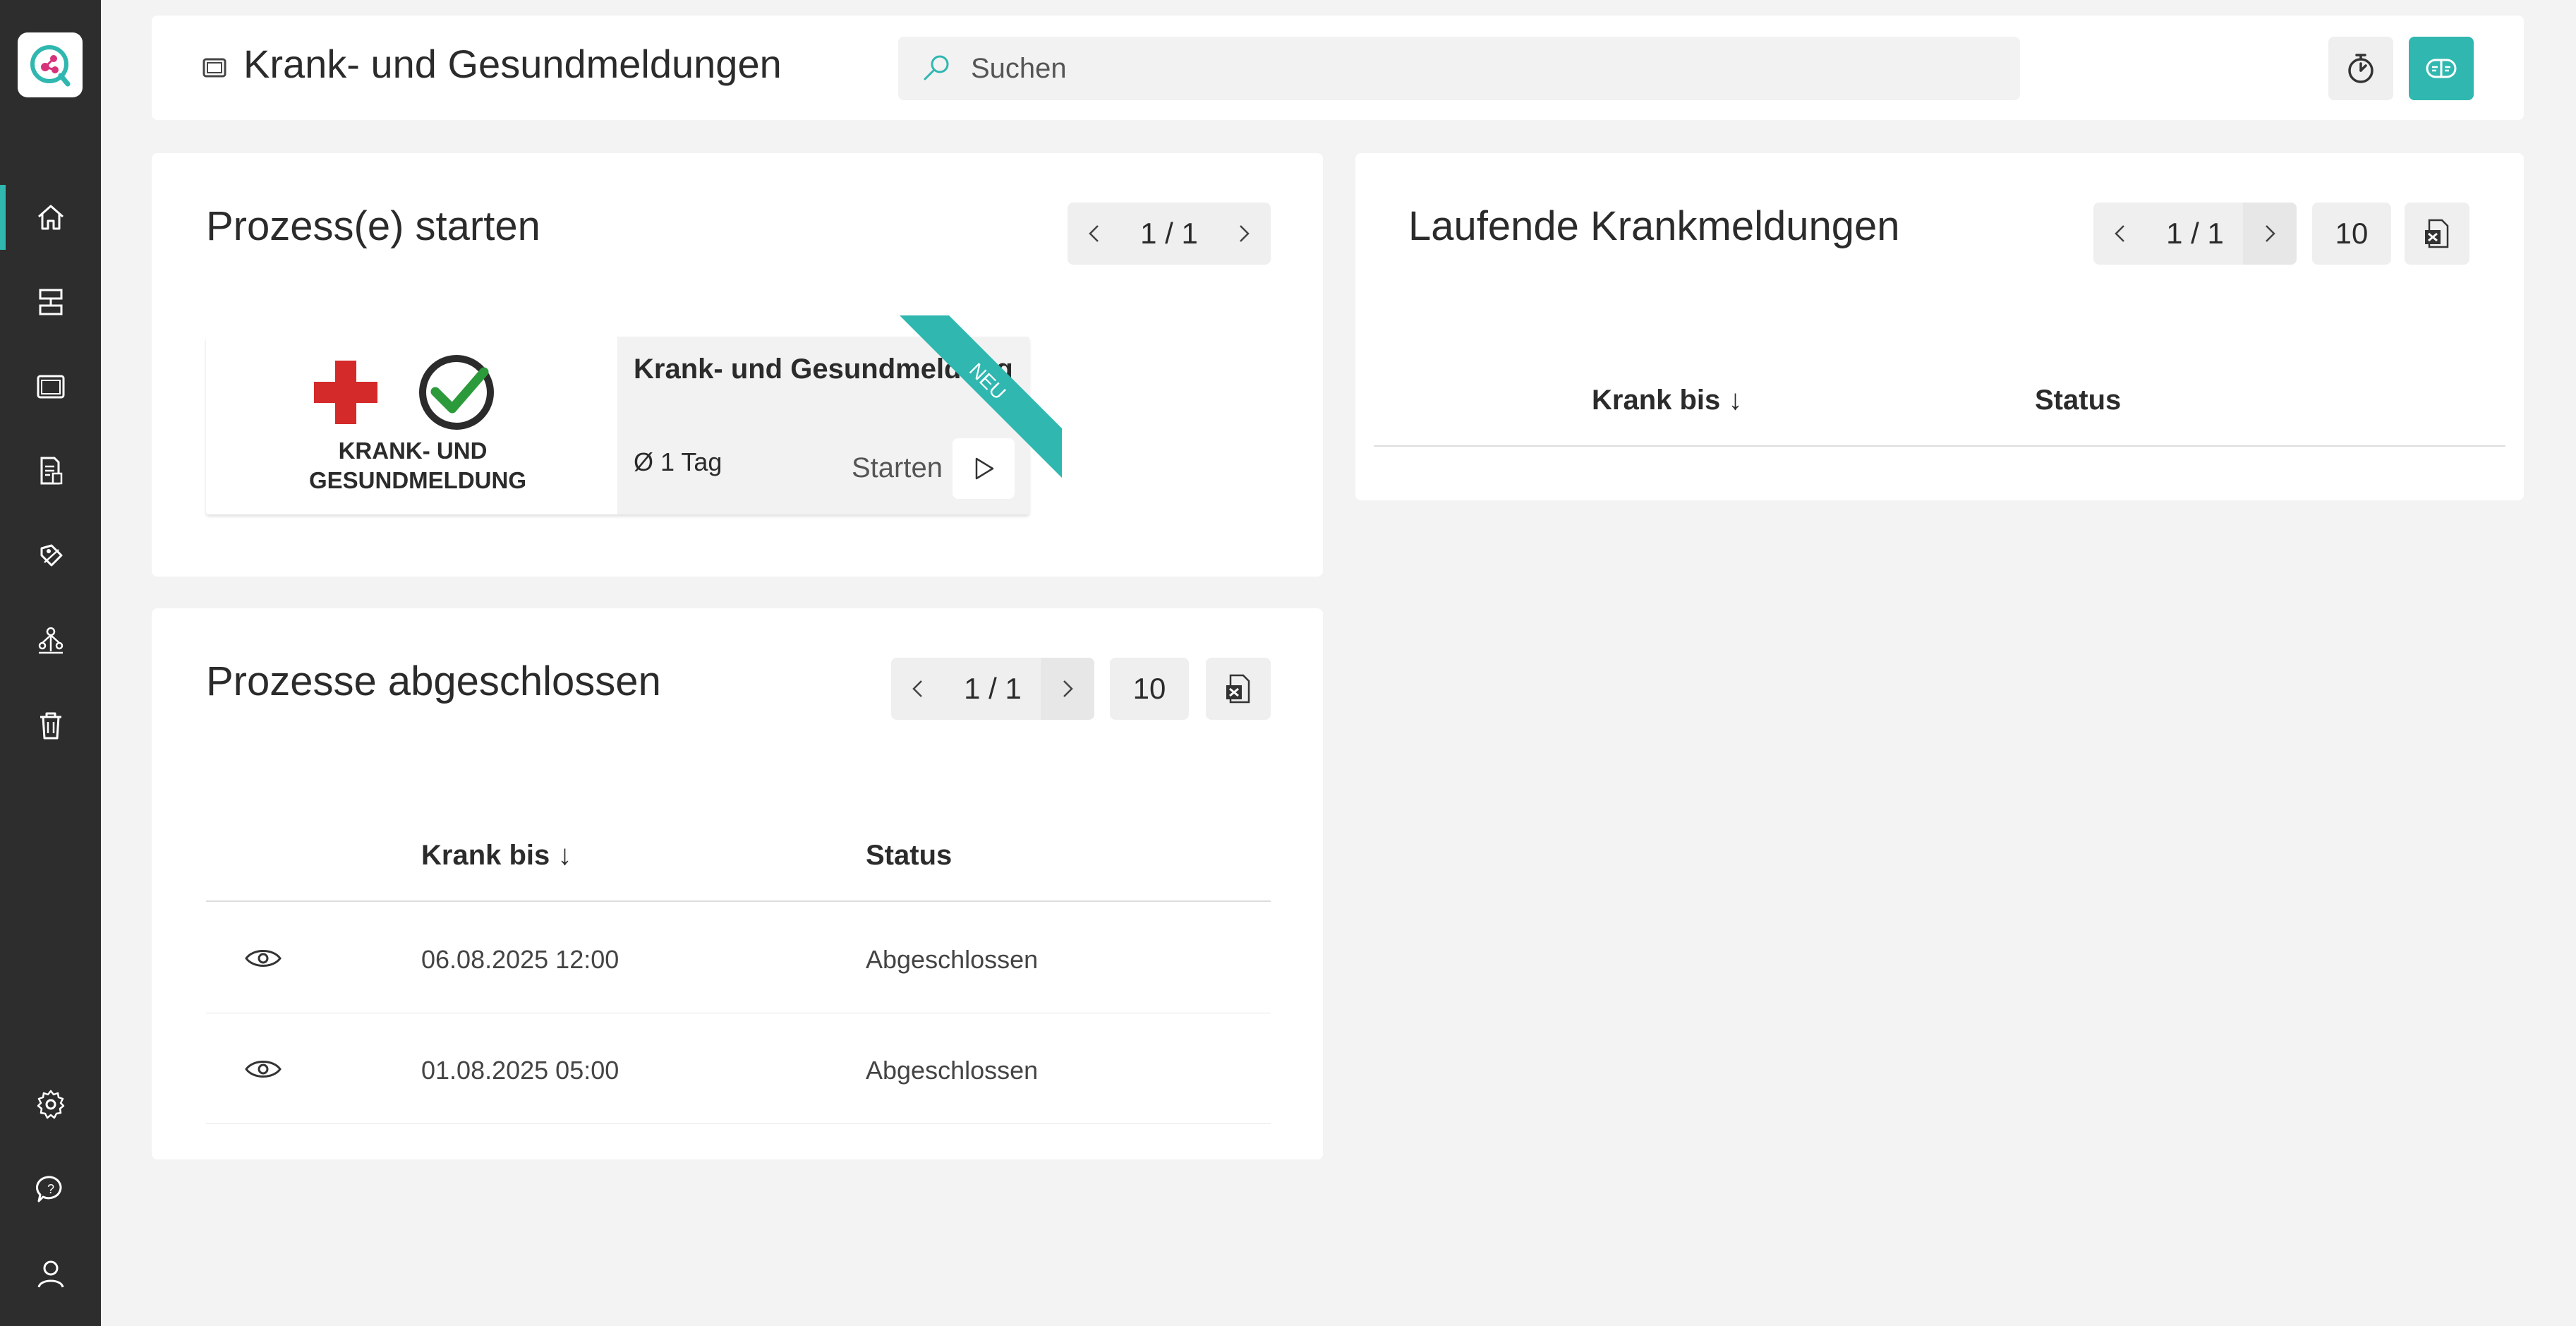 The height and width of the screenshot is (1326, 2576). What do you see at coordinates (414, 451) in the screenshot?
I see `logo-text-line1: KRANK- UND` at bounding box center [414, 451].